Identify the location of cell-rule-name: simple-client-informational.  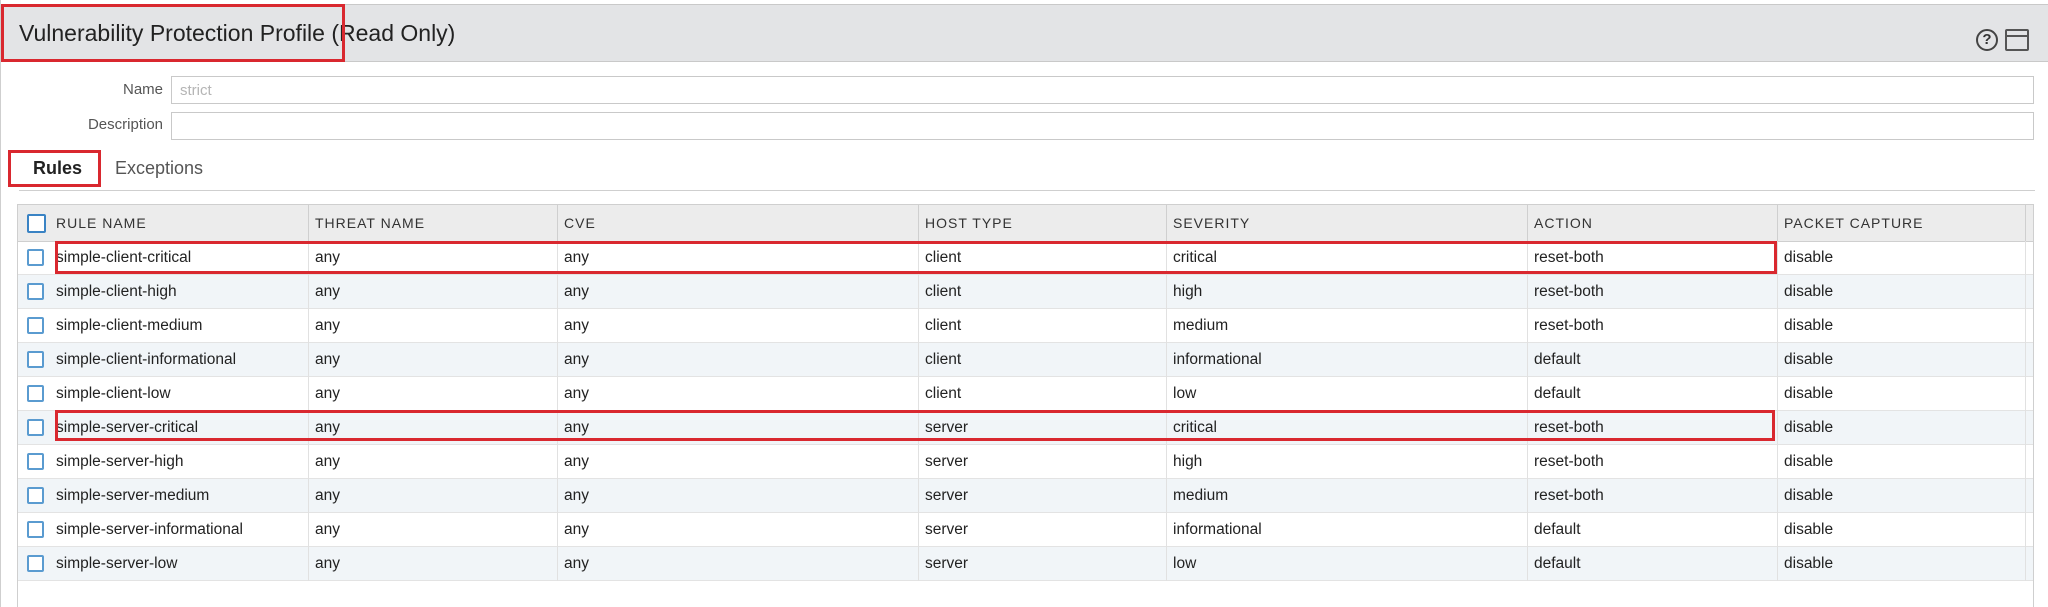
(179, 360).